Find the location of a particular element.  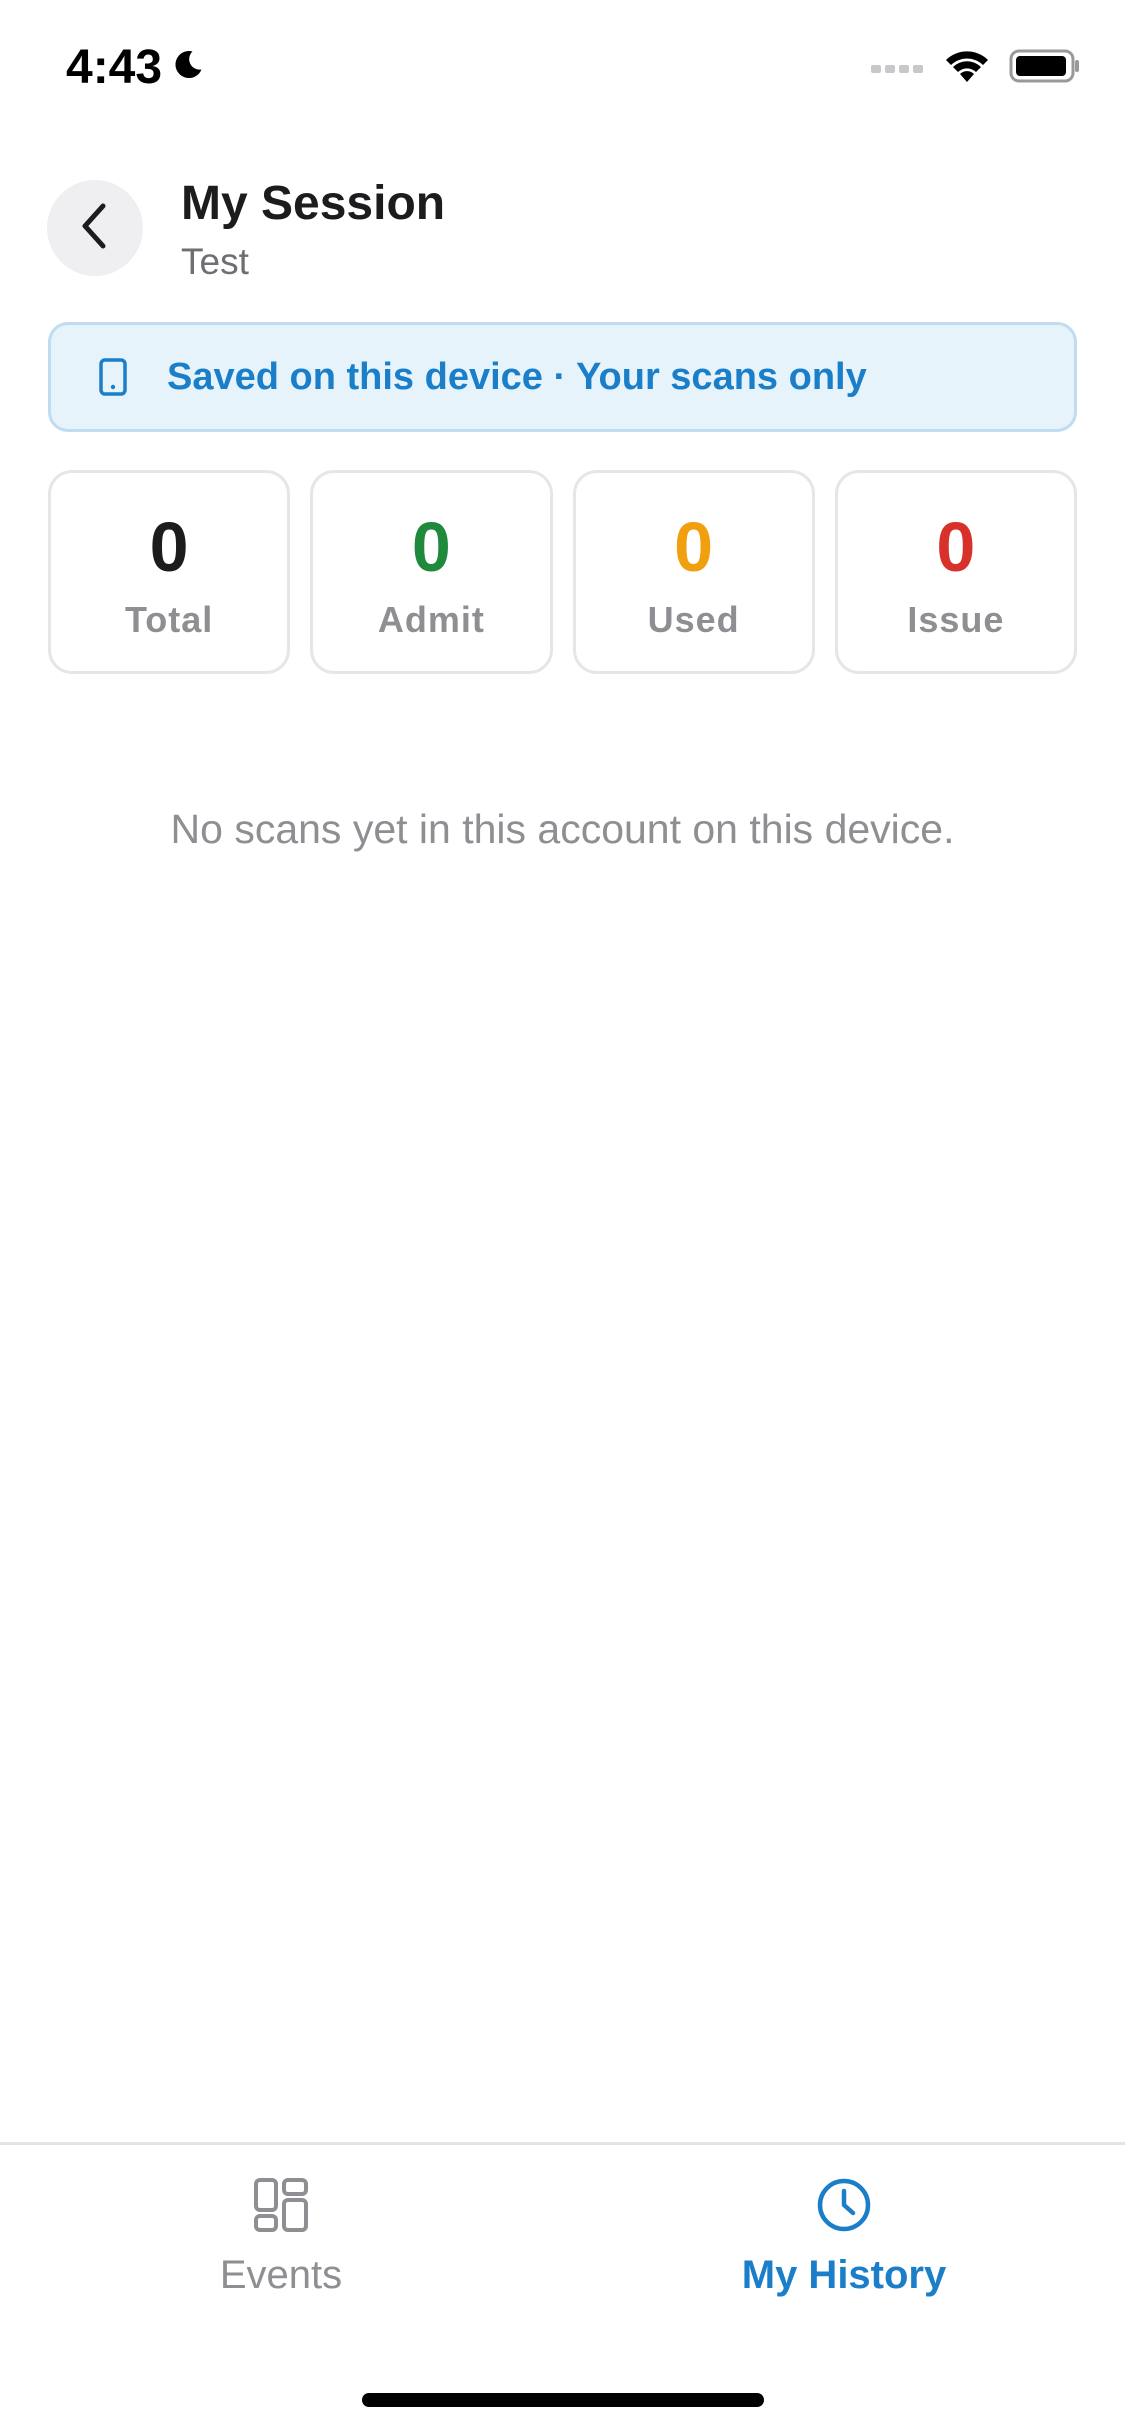

tab-bar: Events My History is located at coordinates (562, 2289).